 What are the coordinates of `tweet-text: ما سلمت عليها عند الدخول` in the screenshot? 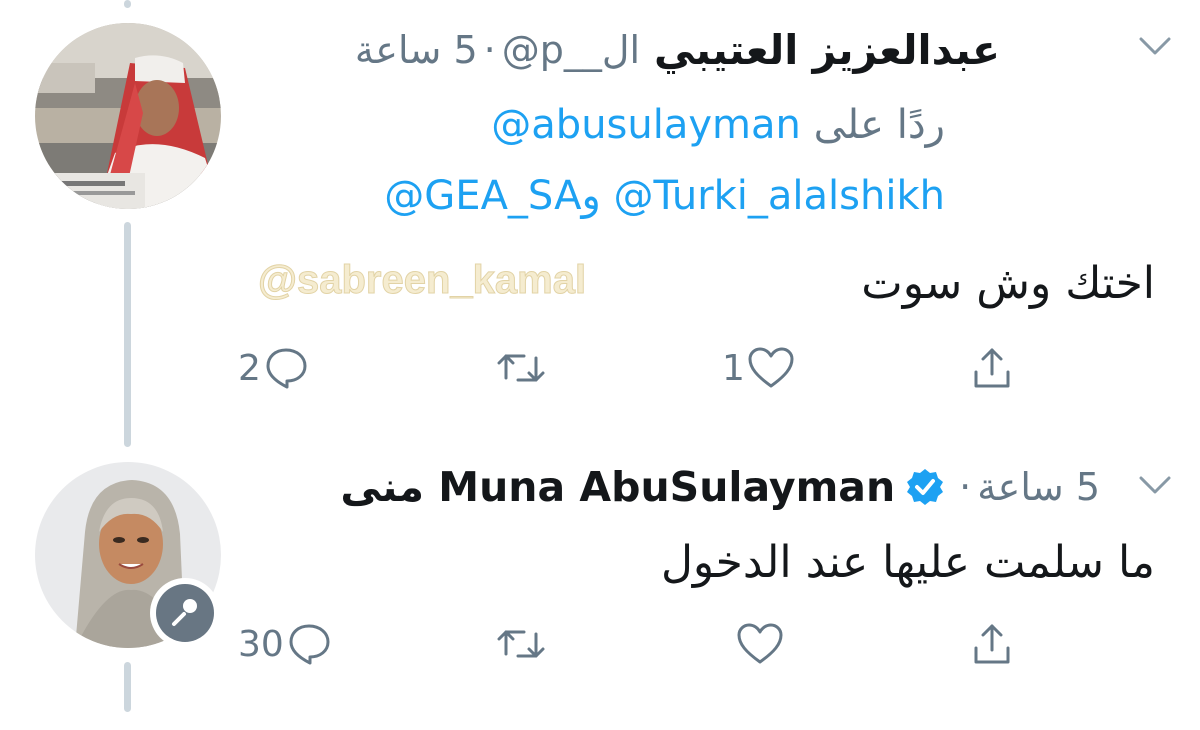 It's located at (907, 562).